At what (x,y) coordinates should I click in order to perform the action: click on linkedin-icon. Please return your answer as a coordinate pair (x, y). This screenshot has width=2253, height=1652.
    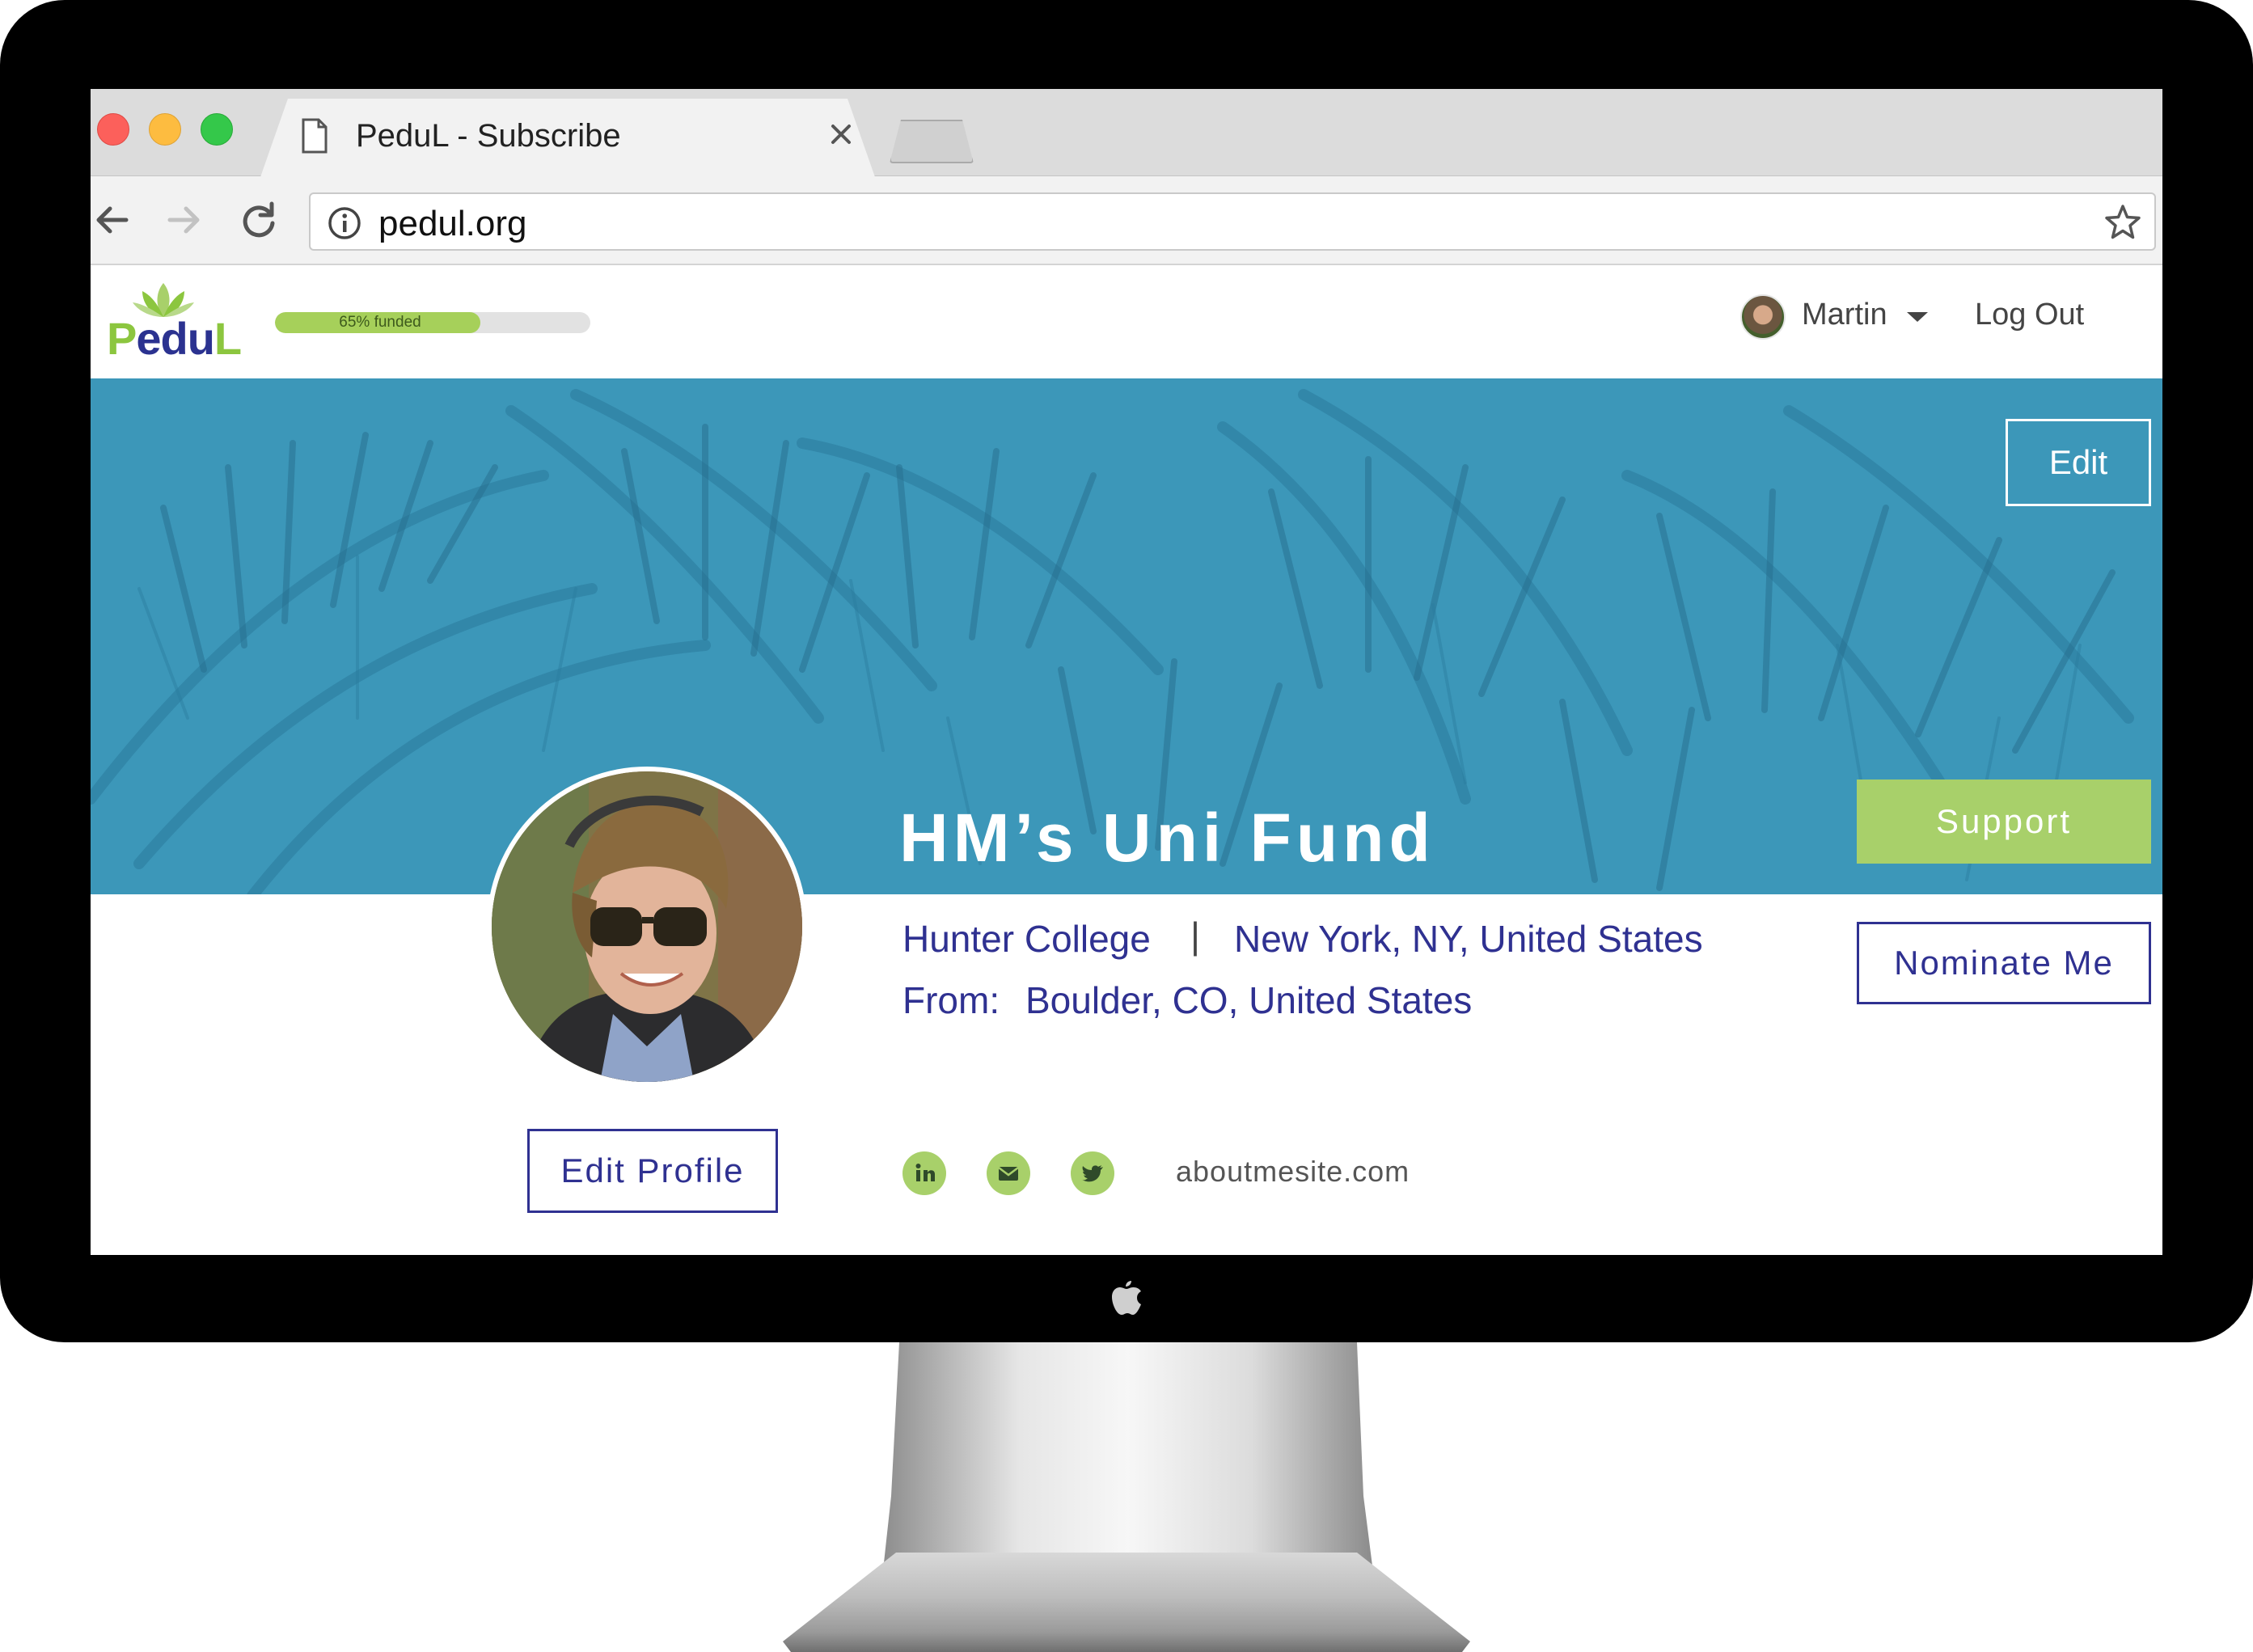
    Looking at the image, I should click on (925, 1172).